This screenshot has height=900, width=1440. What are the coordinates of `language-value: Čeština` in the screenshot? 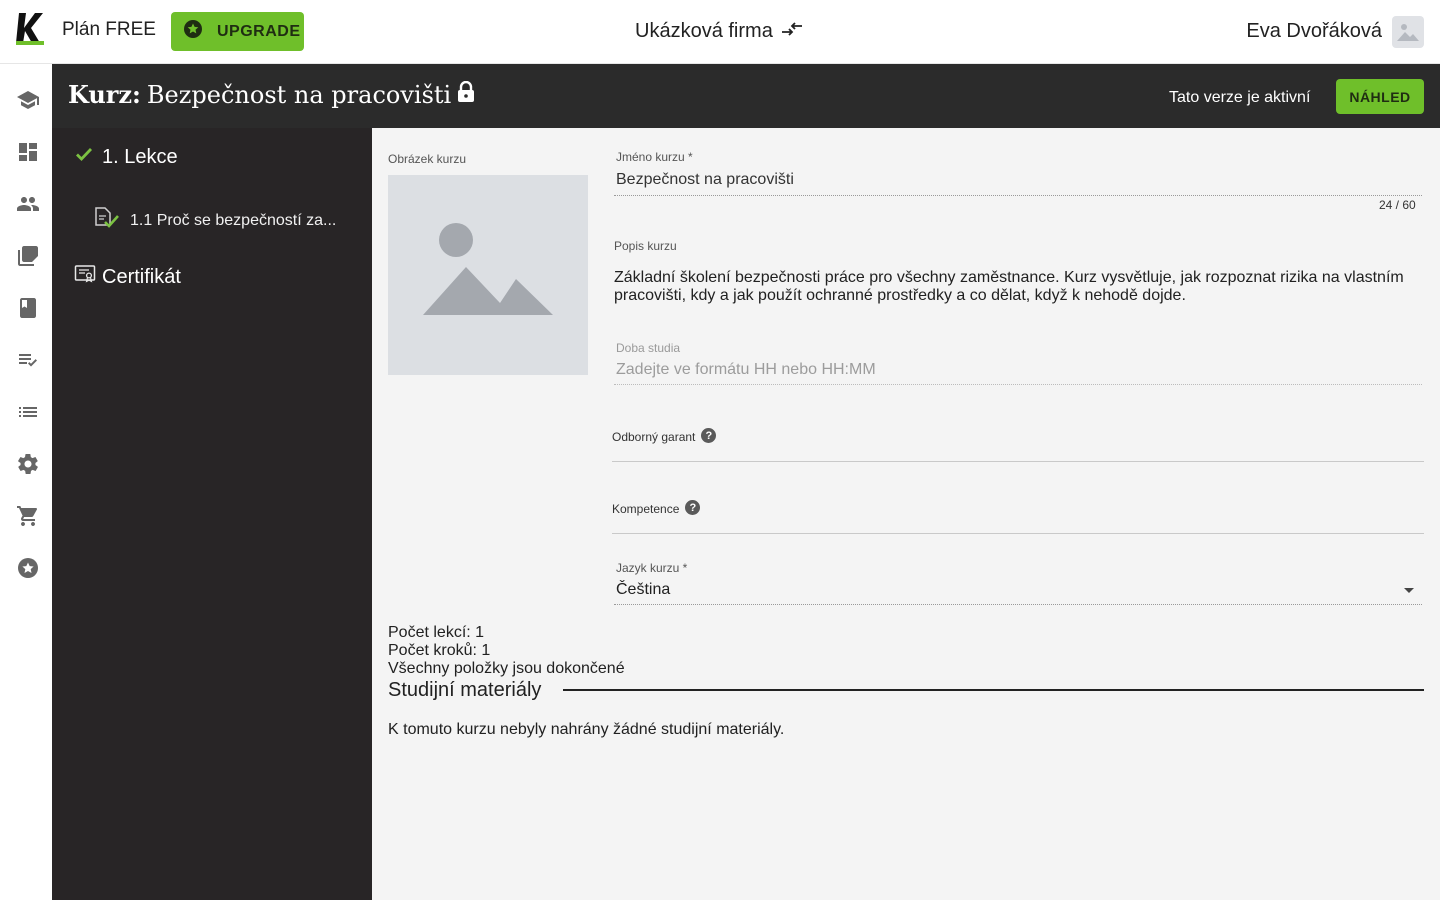 It's located at (643, 589).